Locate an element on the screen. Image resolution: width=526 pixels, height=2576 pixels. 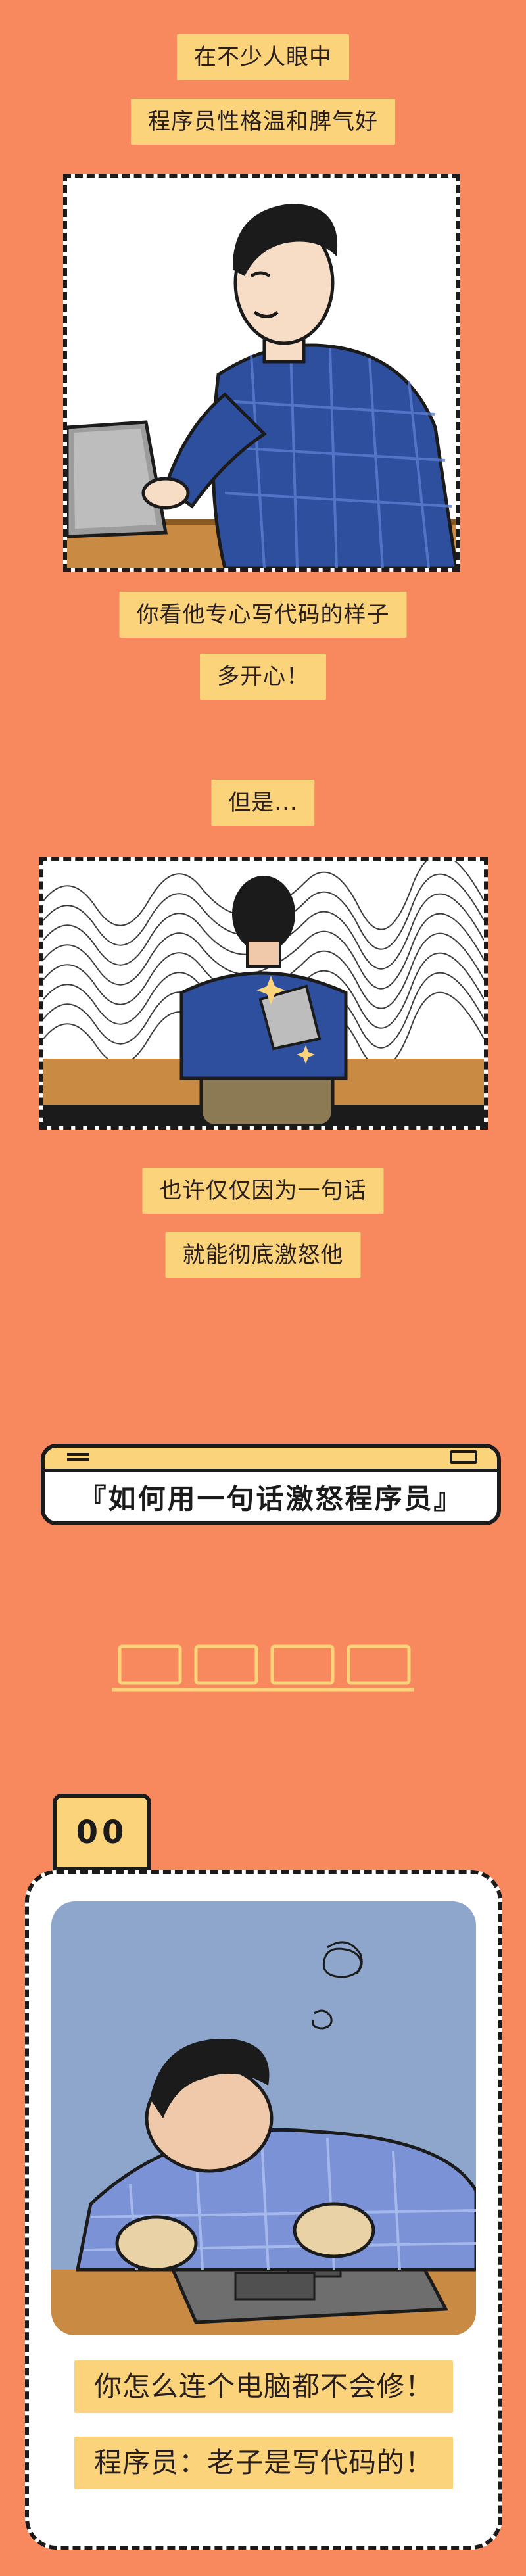
caption-8: 你怎么连个电脑都不会修！ is located at coordinates (264, 2387).